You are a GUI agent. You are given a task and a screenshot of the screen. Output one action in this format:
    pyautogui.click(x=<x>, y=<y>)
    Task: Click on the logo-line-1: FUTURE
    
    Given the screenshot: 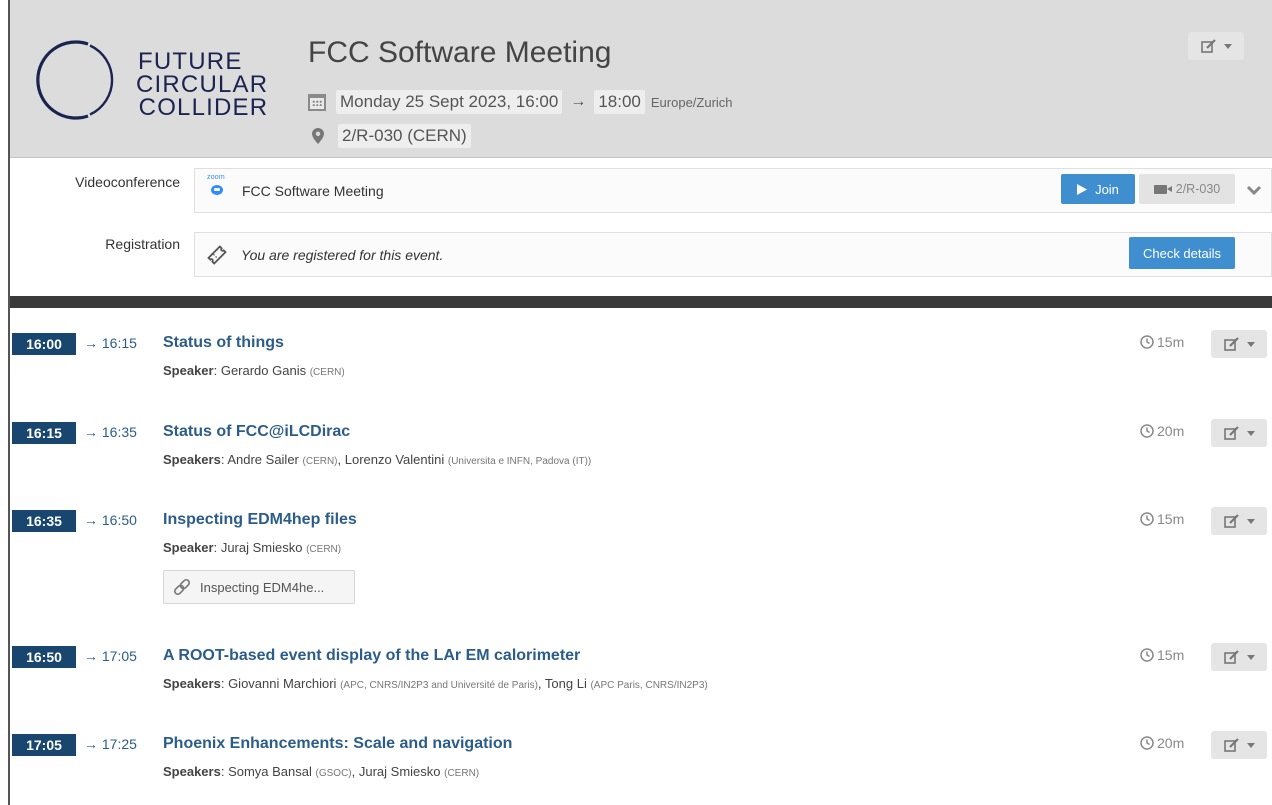 What is the action you would take?
    pyautogui.click(x=190, y=61)
    